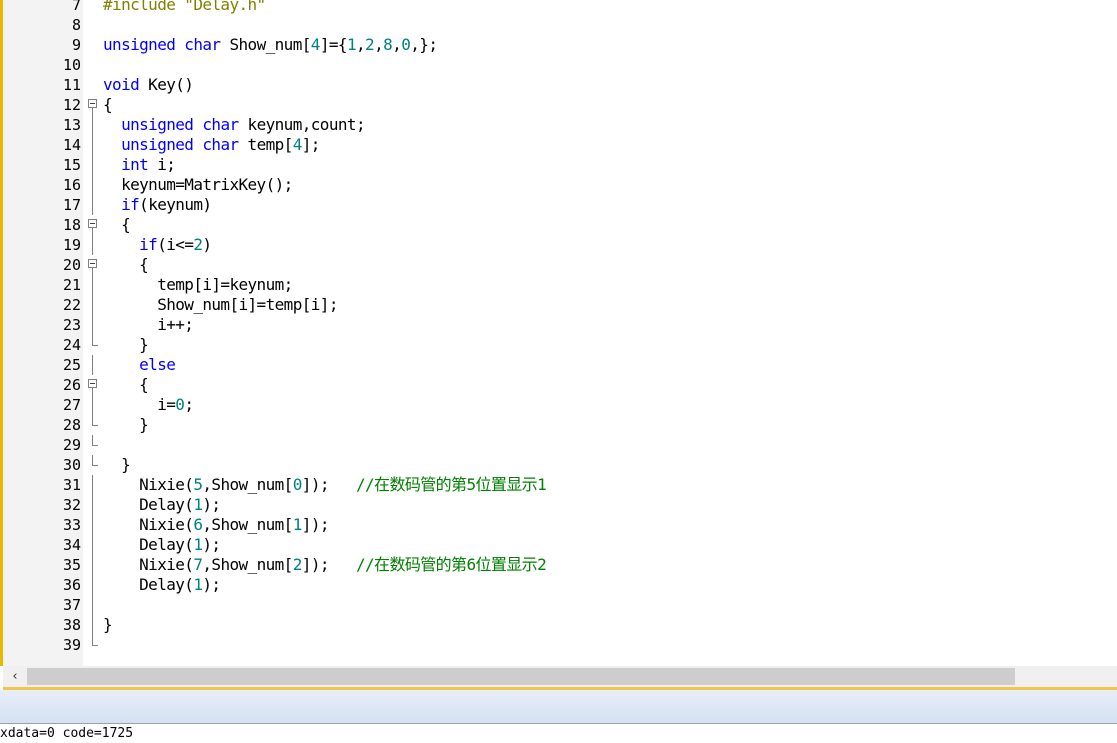  What do you see at coordinates (560, 425) in the screenshot?
I see `code-line: 28 }` at bounding box center [560, 425].